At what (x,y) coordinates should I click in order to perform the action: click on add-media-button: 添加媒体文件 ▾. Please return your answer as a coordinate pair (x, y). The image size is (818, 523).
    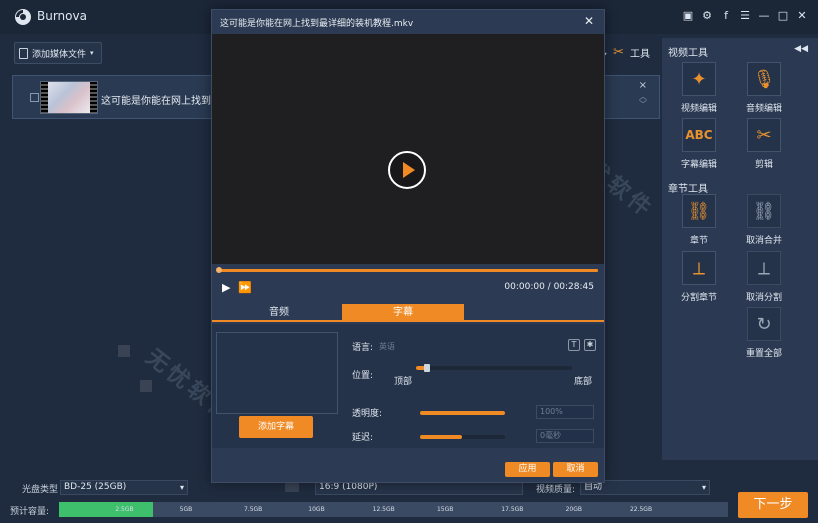
    Looking at the image, I should click on (58, 53).